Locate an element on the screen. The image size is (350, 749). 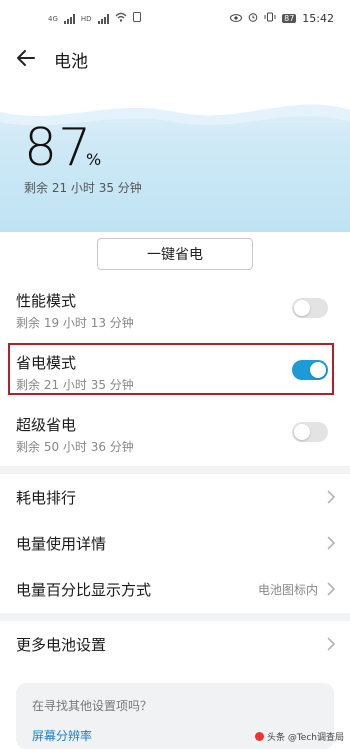
status-right: 87 15:42 is located at coordinates (282, 18).